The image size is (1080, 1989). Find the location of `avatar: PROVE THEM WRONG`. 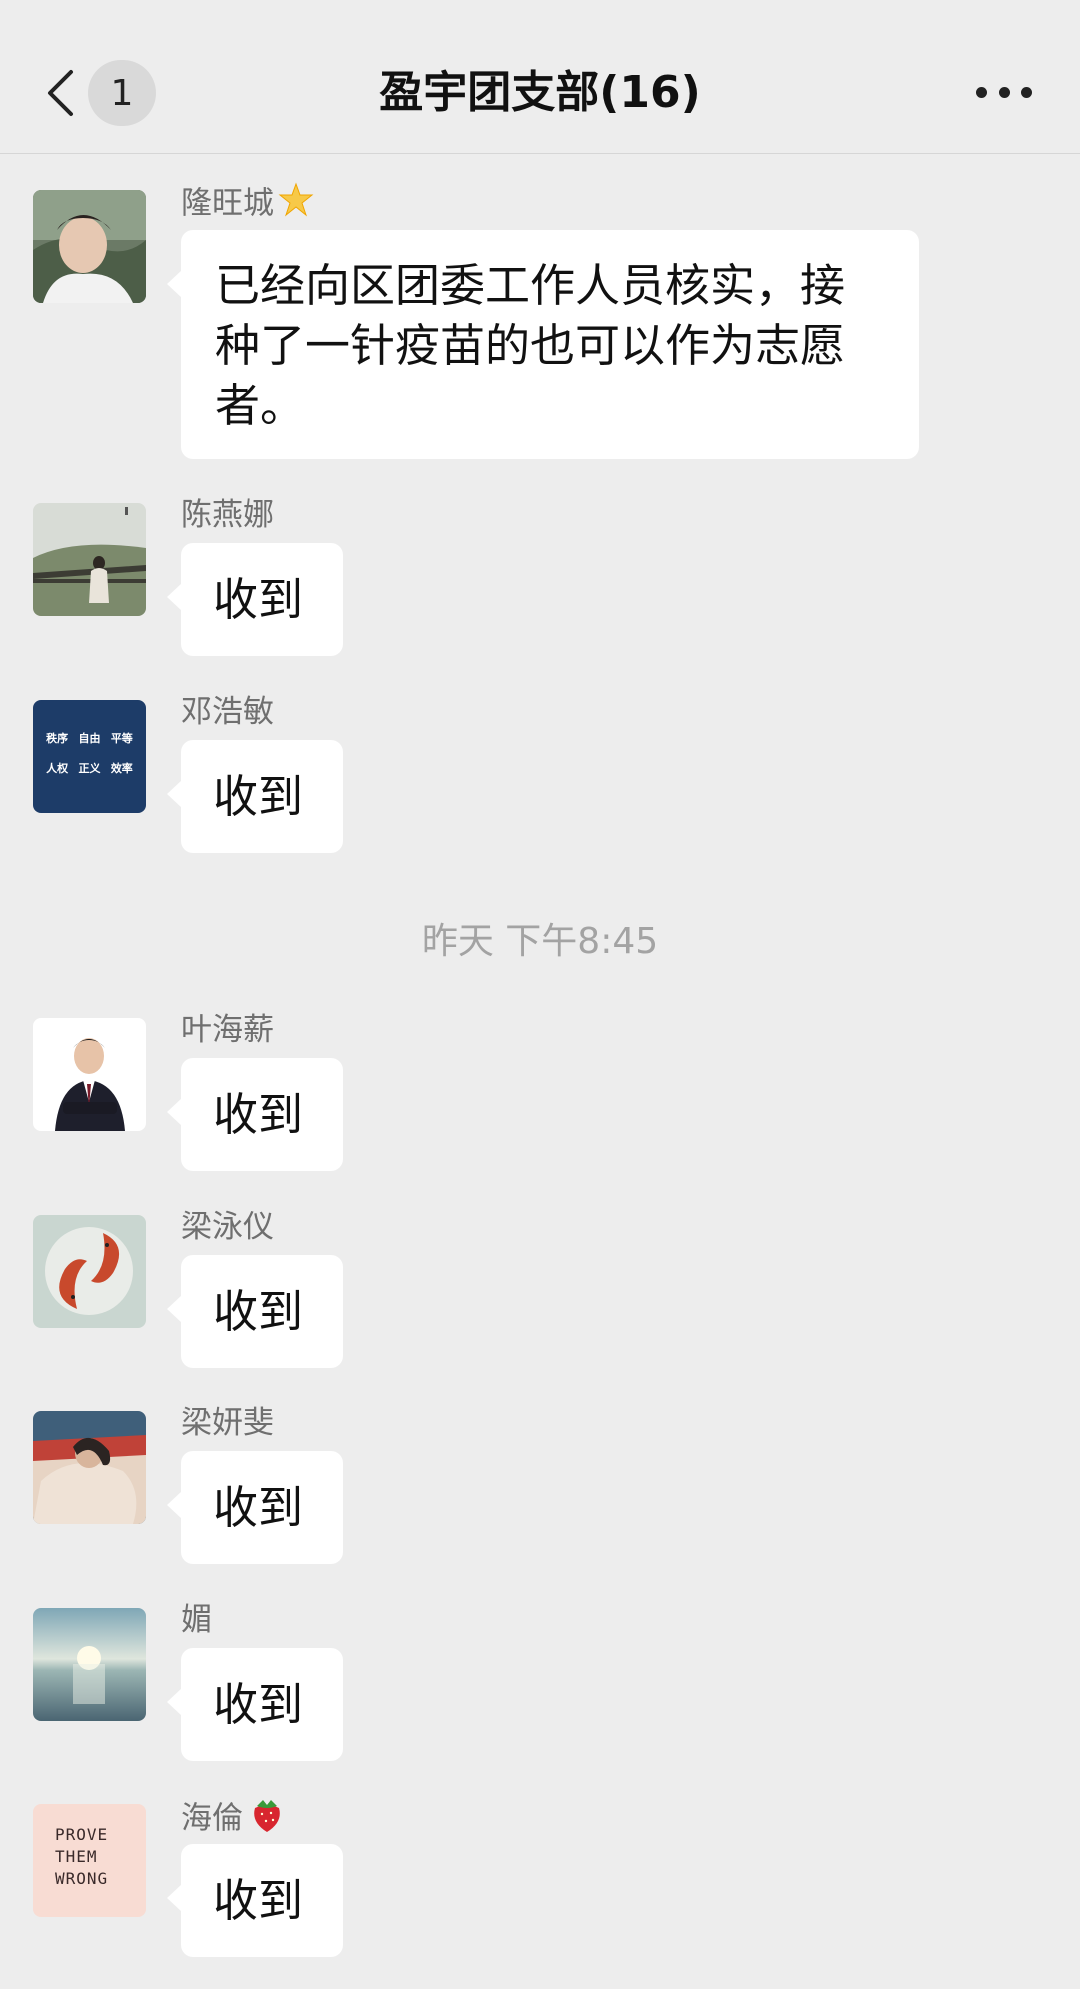

avatar: PROVE THEM WRONG is located at coordinates (89, 1860).